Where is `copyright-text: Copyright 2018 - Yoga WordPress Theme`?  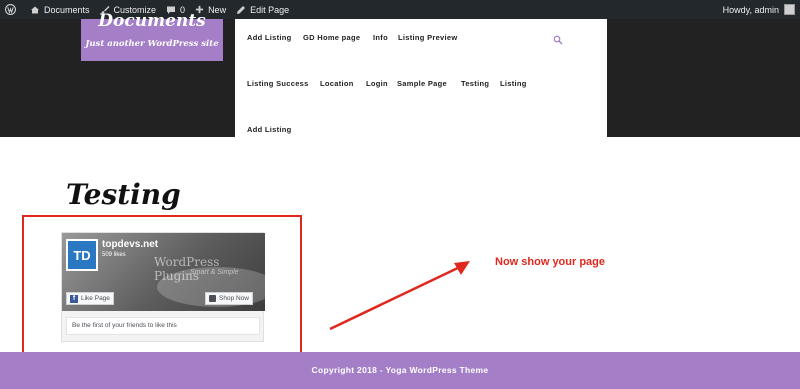 copyright-text: Copyright 2018 - Yoga WordPress Theme is located at coordinates (400, 370).